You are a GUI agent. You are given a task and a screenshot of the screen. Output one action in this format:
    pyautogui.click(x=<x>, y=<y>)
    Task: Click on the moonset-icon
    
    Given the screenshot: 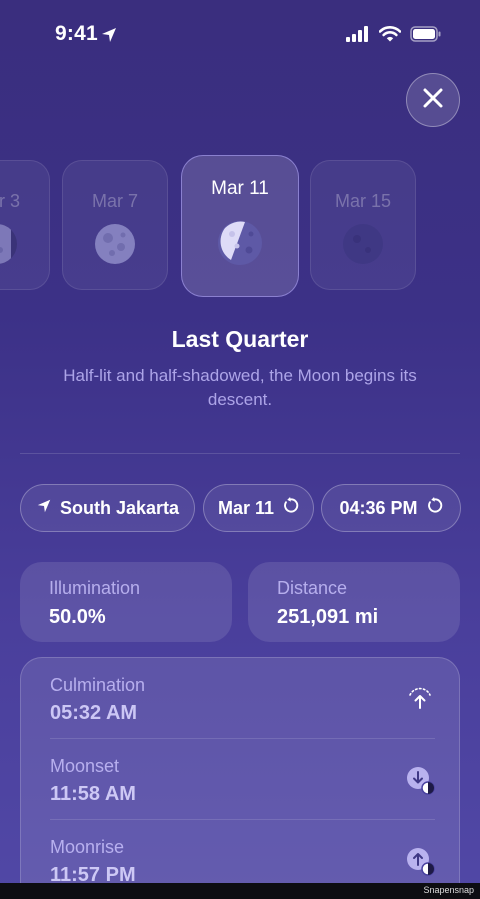 What is the action you would take?
    pyautogui.click(x=421, y=781)
    